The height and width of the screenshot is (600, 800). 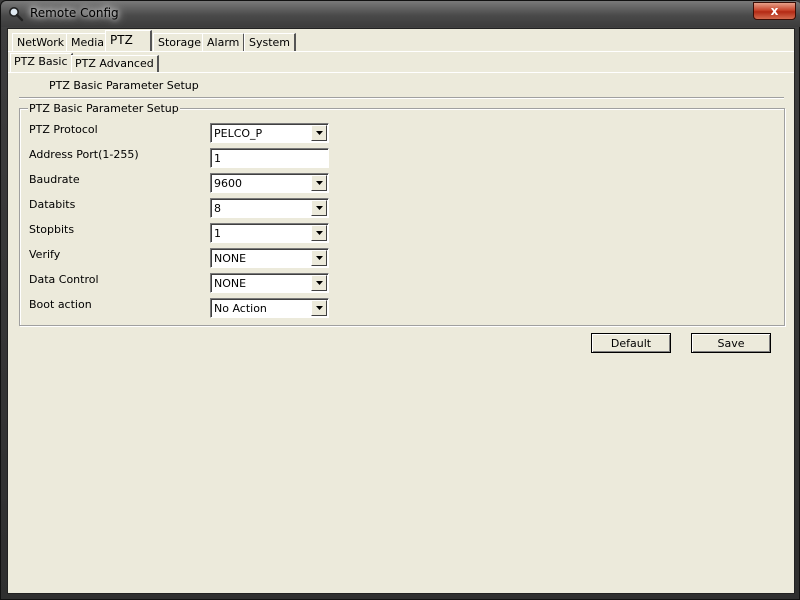 What do you see at coordinates (64, 279) in the screenshot?
I see `data-control-label: Data Control` at bounding box center [64, 279].